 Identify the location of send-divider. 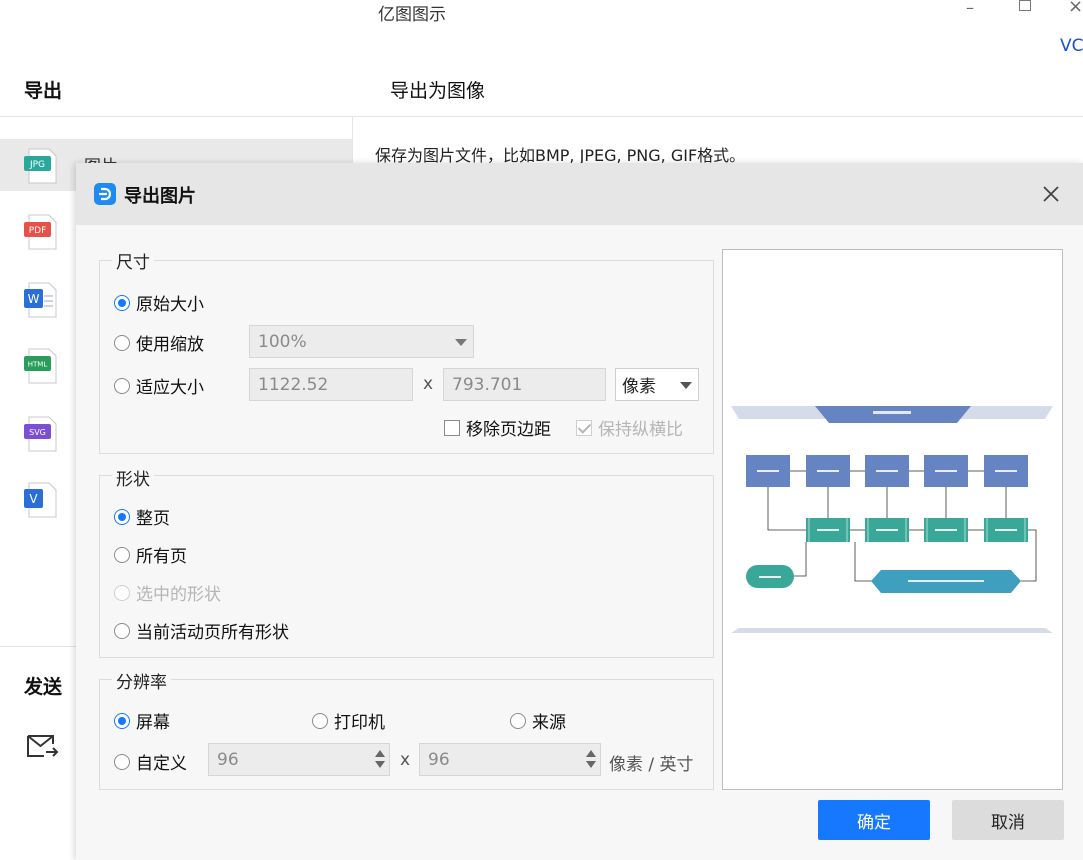
(38, 646).